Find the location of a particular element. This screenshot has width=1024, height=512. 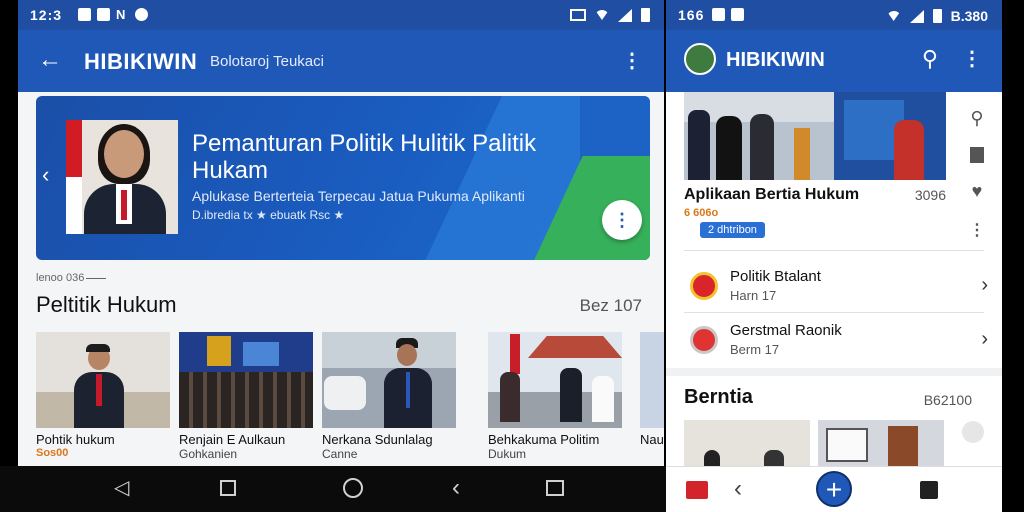

status-badge: 2 dhtribon is located at coordinates (732, 230).